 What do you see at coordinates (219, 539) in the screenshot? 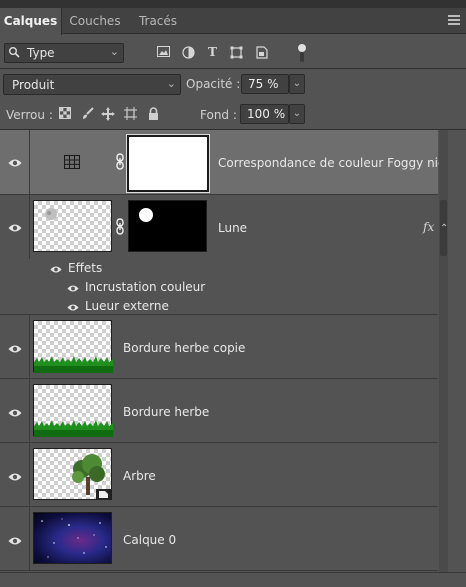
I see `layer-row: Calque 0` at bounding box center [219, 539].